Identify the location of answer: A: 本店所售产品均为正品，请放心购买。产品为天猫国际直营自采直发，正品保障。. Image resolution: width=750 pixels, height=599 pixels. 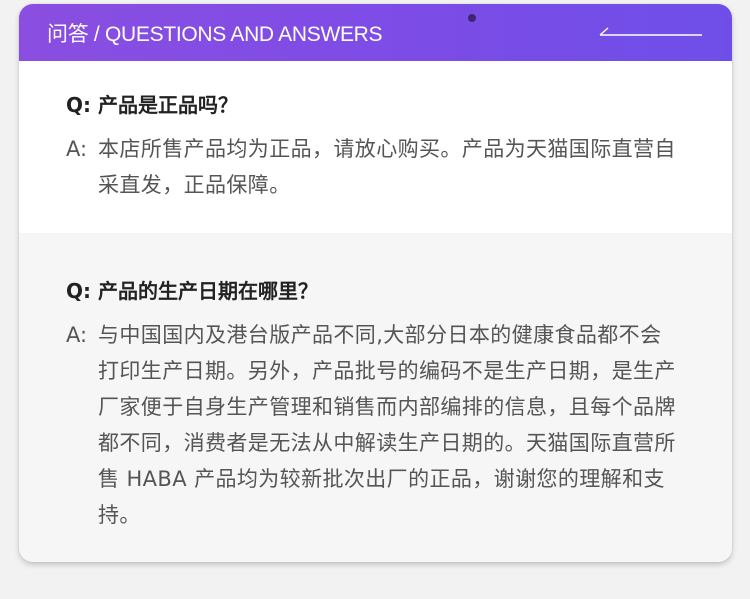
(371, 167).